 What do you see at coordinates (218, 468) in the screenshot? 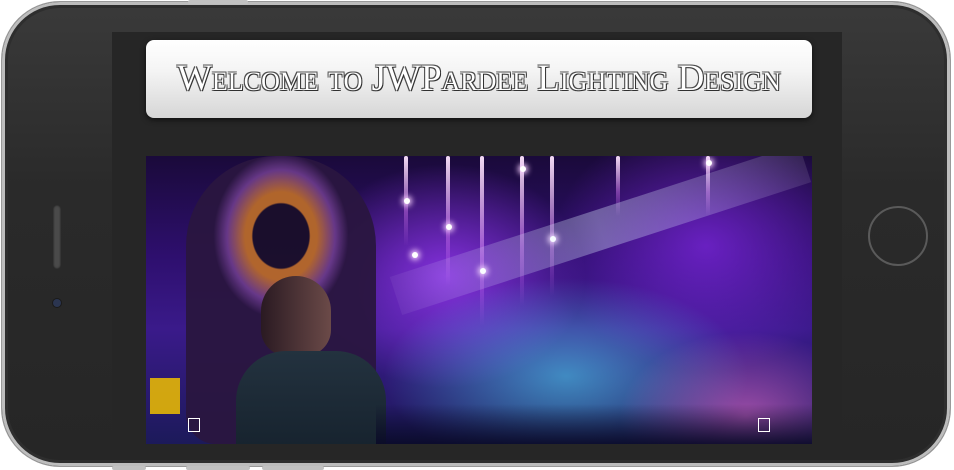
I see `volume-up-button` at bounding box center [218, 468].